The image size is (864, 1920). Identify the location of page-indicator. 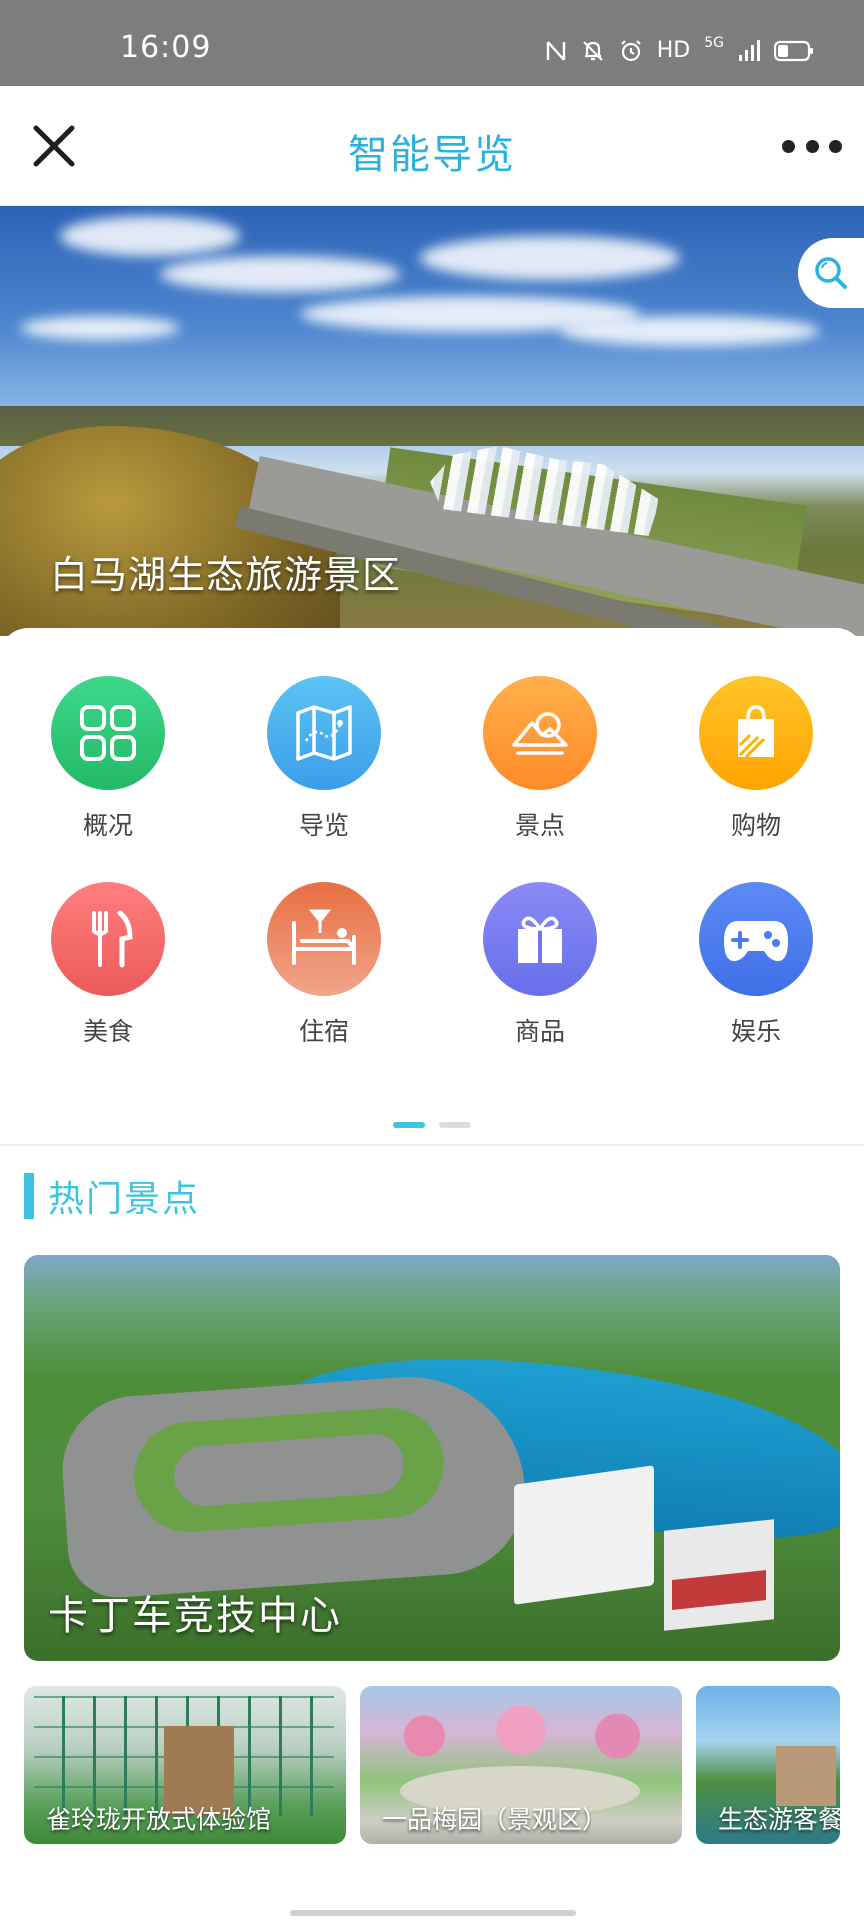
(432, 1125).